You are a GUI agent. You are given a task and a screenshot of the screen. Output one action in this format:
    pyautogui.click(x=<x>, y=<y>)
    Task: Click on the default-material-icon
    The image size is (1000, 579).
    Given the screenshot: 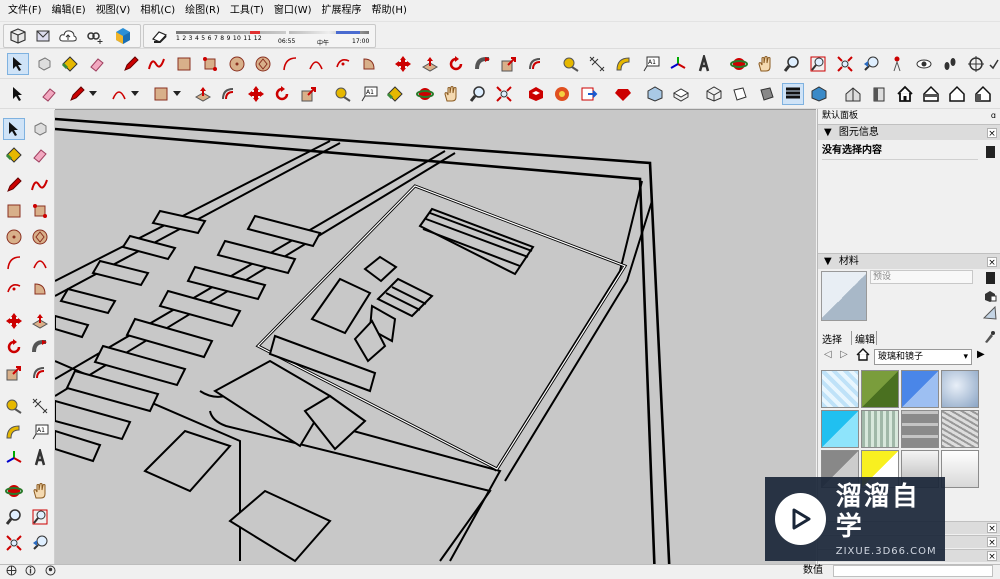 What is the action you would take?
    pyautogui.click(x=989, y=314)
    